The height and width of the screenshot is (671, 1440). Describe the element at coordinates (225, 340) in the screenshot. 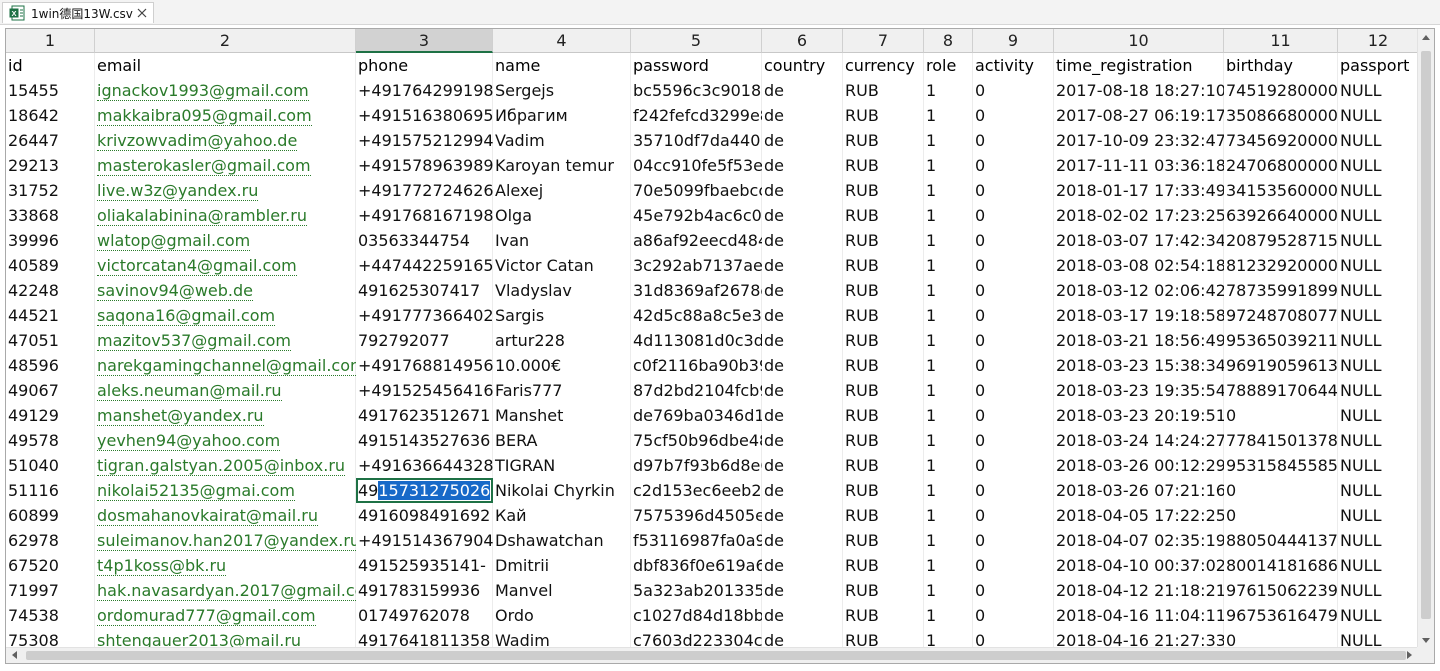

I see `table-cell: mazitov537@gmail.com` at that location.